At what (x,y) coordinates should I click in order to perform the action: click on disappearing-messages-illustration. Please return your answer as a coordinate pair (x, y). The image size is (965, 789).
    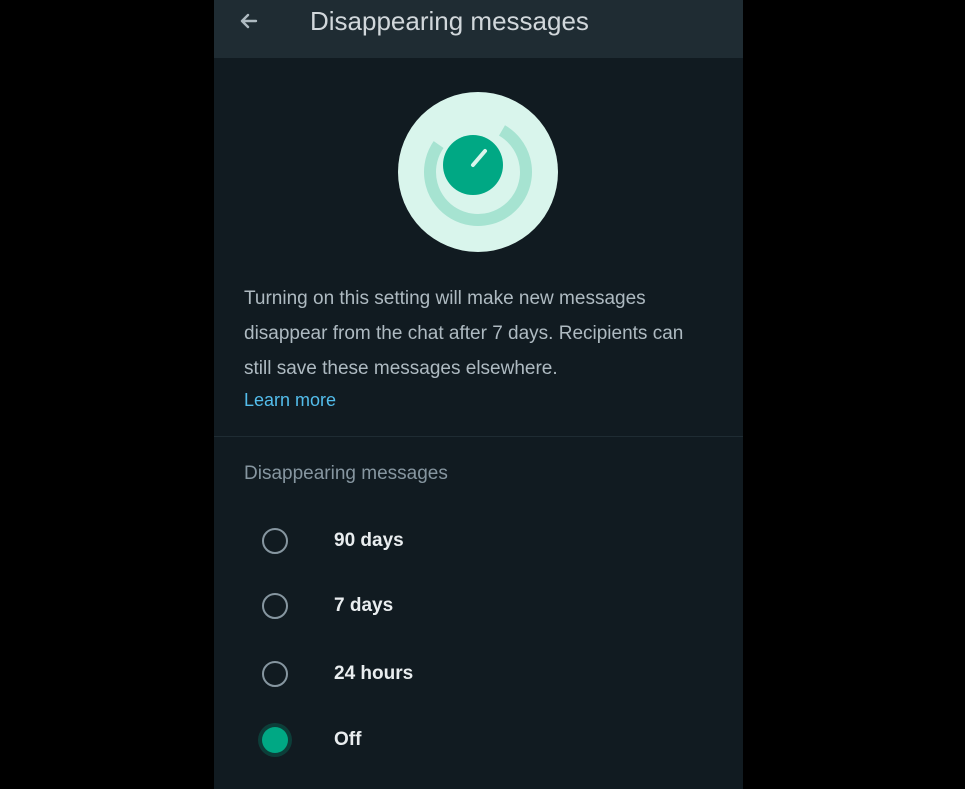
    Looking at the image, I should click on (478, 172).